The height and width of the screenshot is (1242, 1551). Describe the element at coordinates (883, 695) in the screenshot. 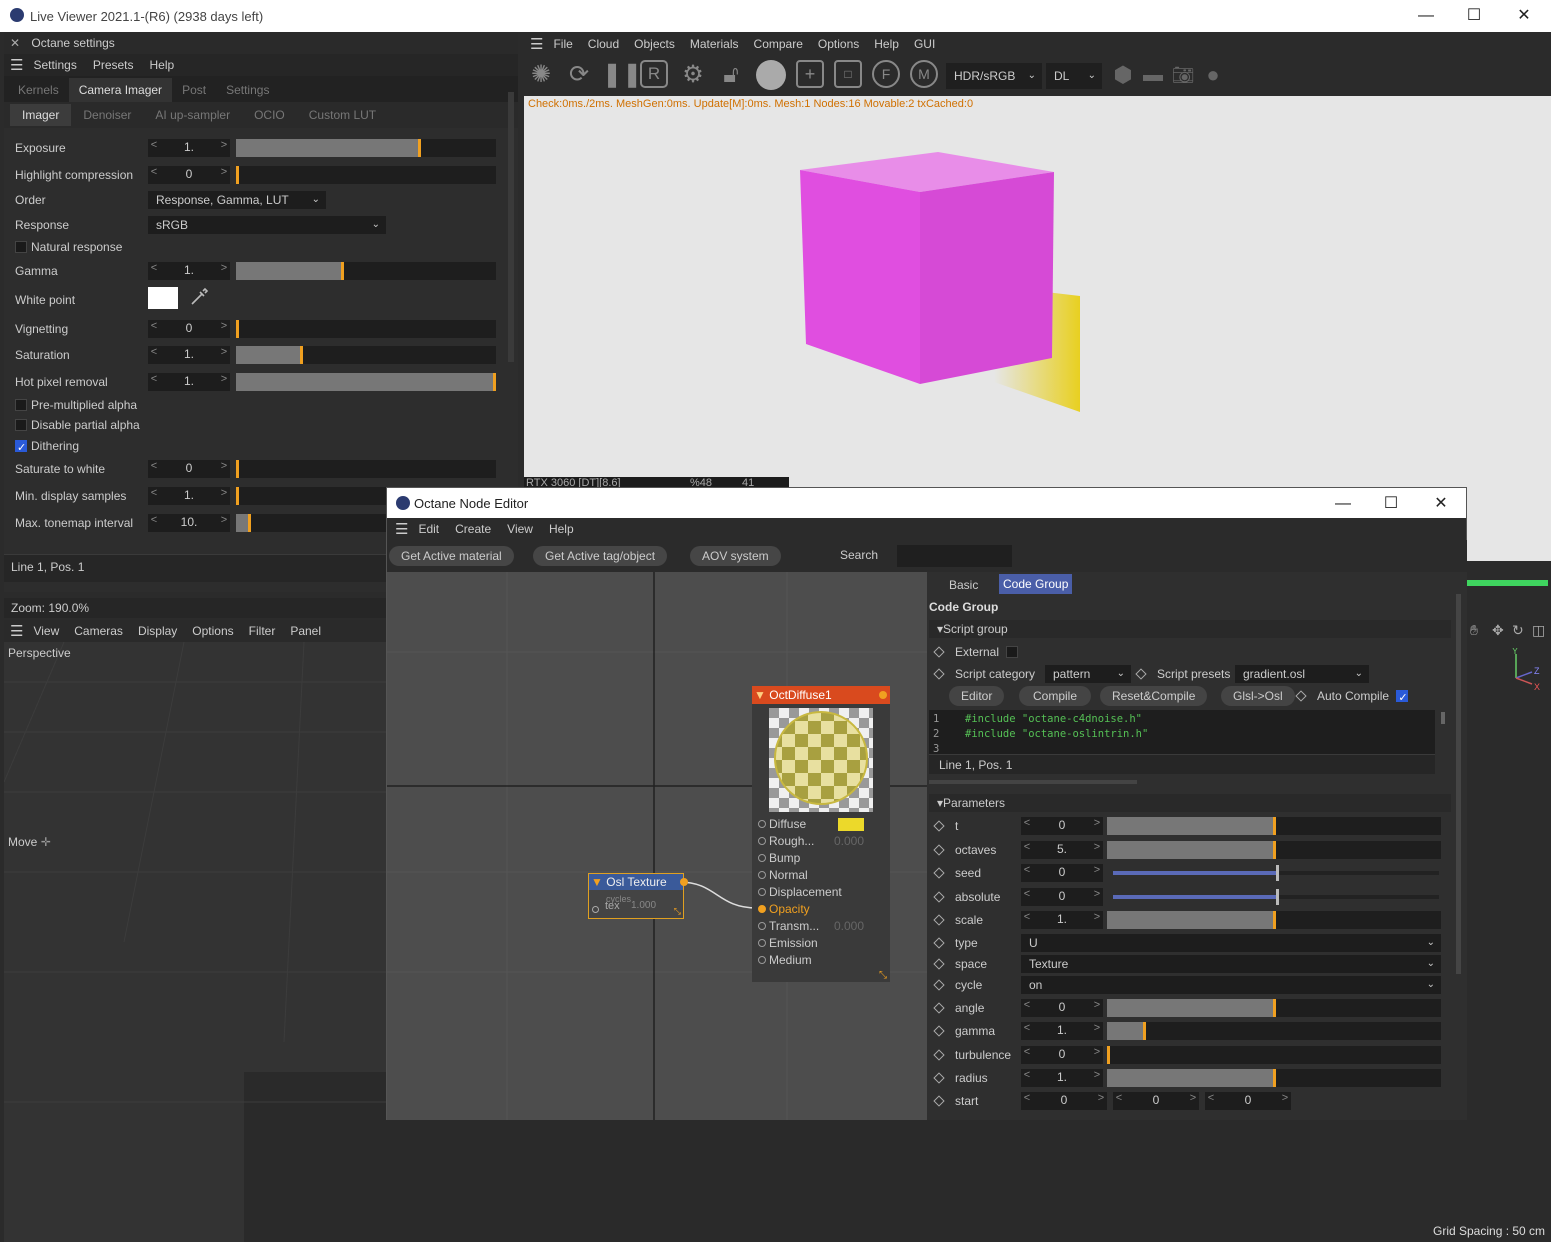

I see `output-socket` at that location.